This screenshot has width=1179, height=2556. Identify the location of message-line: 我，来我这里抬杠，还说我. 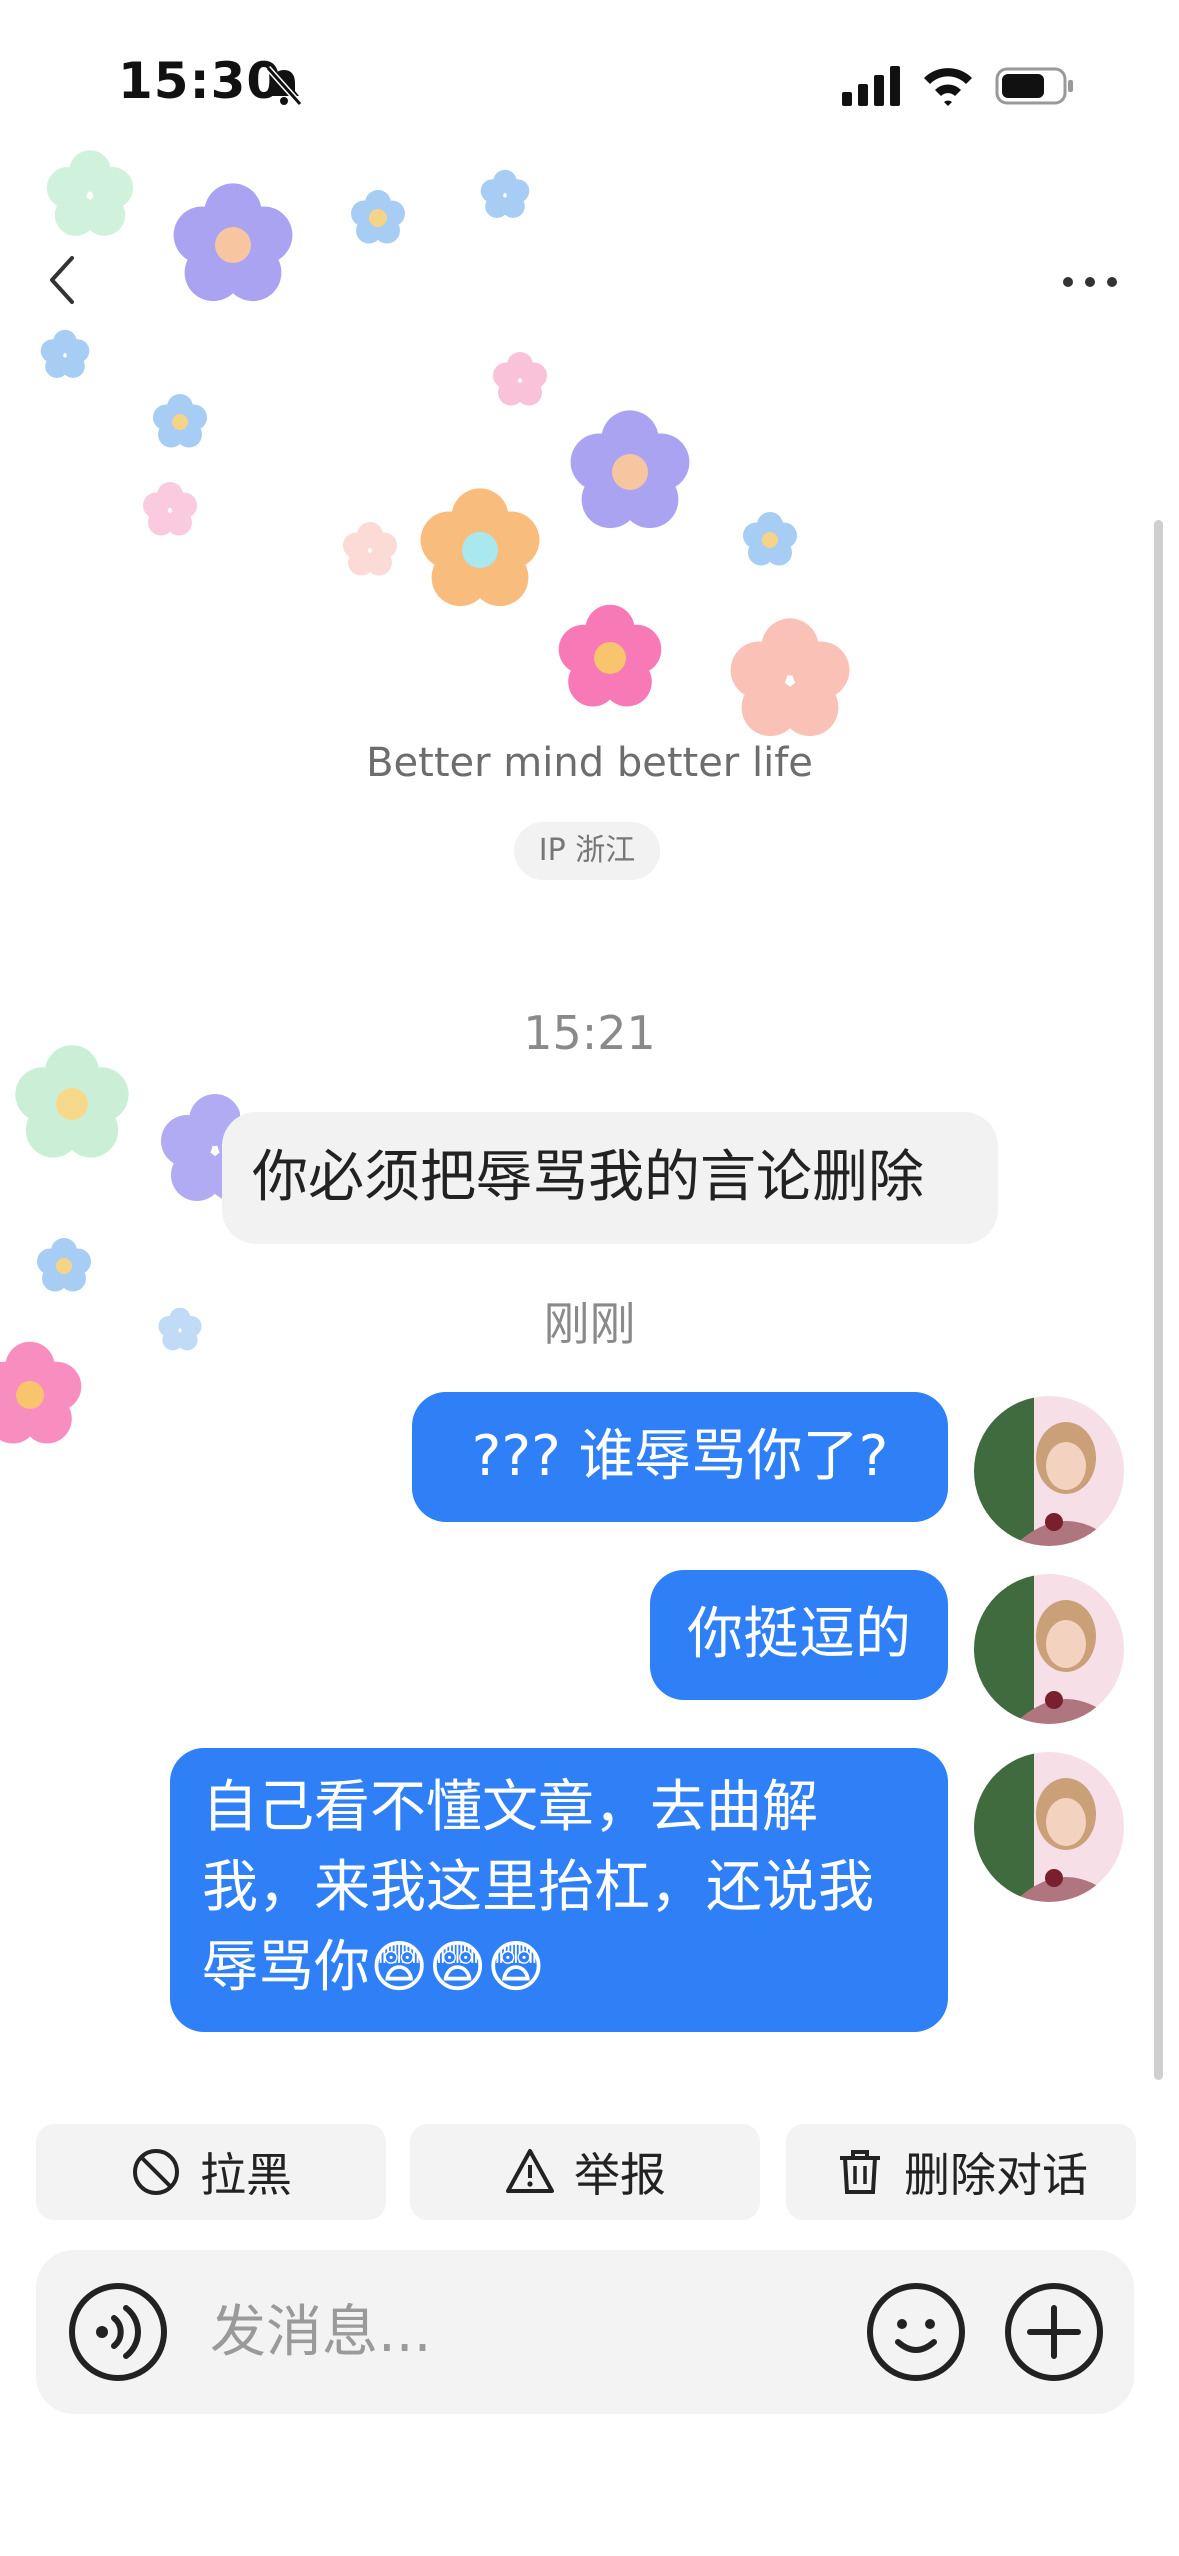
(538, 1887).